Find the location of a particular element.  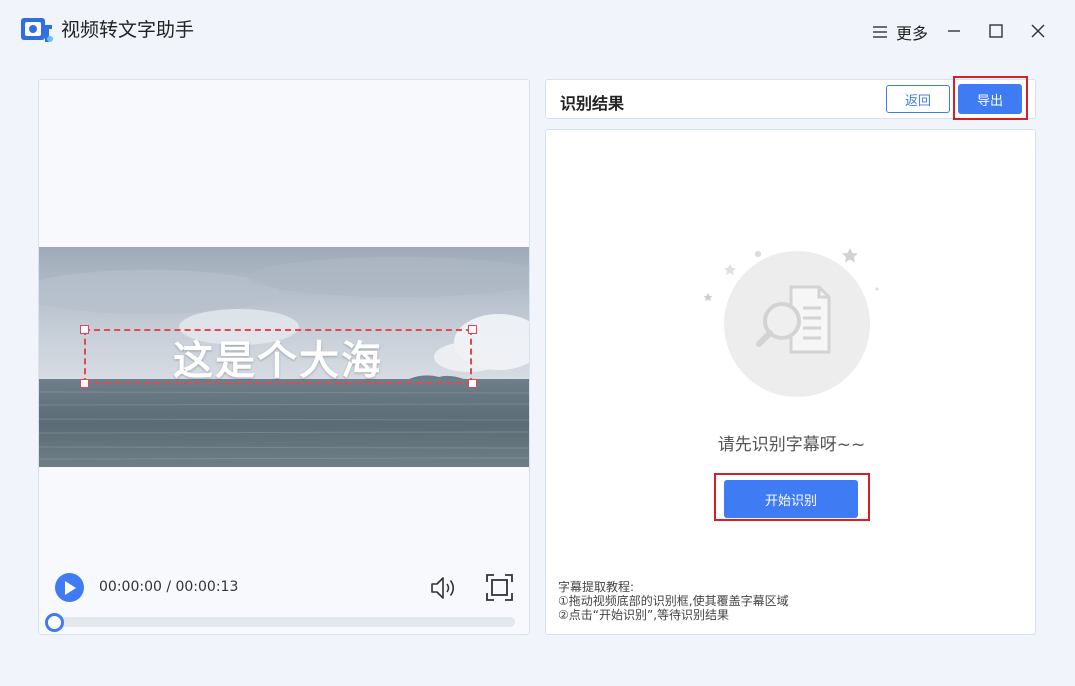

minimize-icon is located at coordinates (954, 31).